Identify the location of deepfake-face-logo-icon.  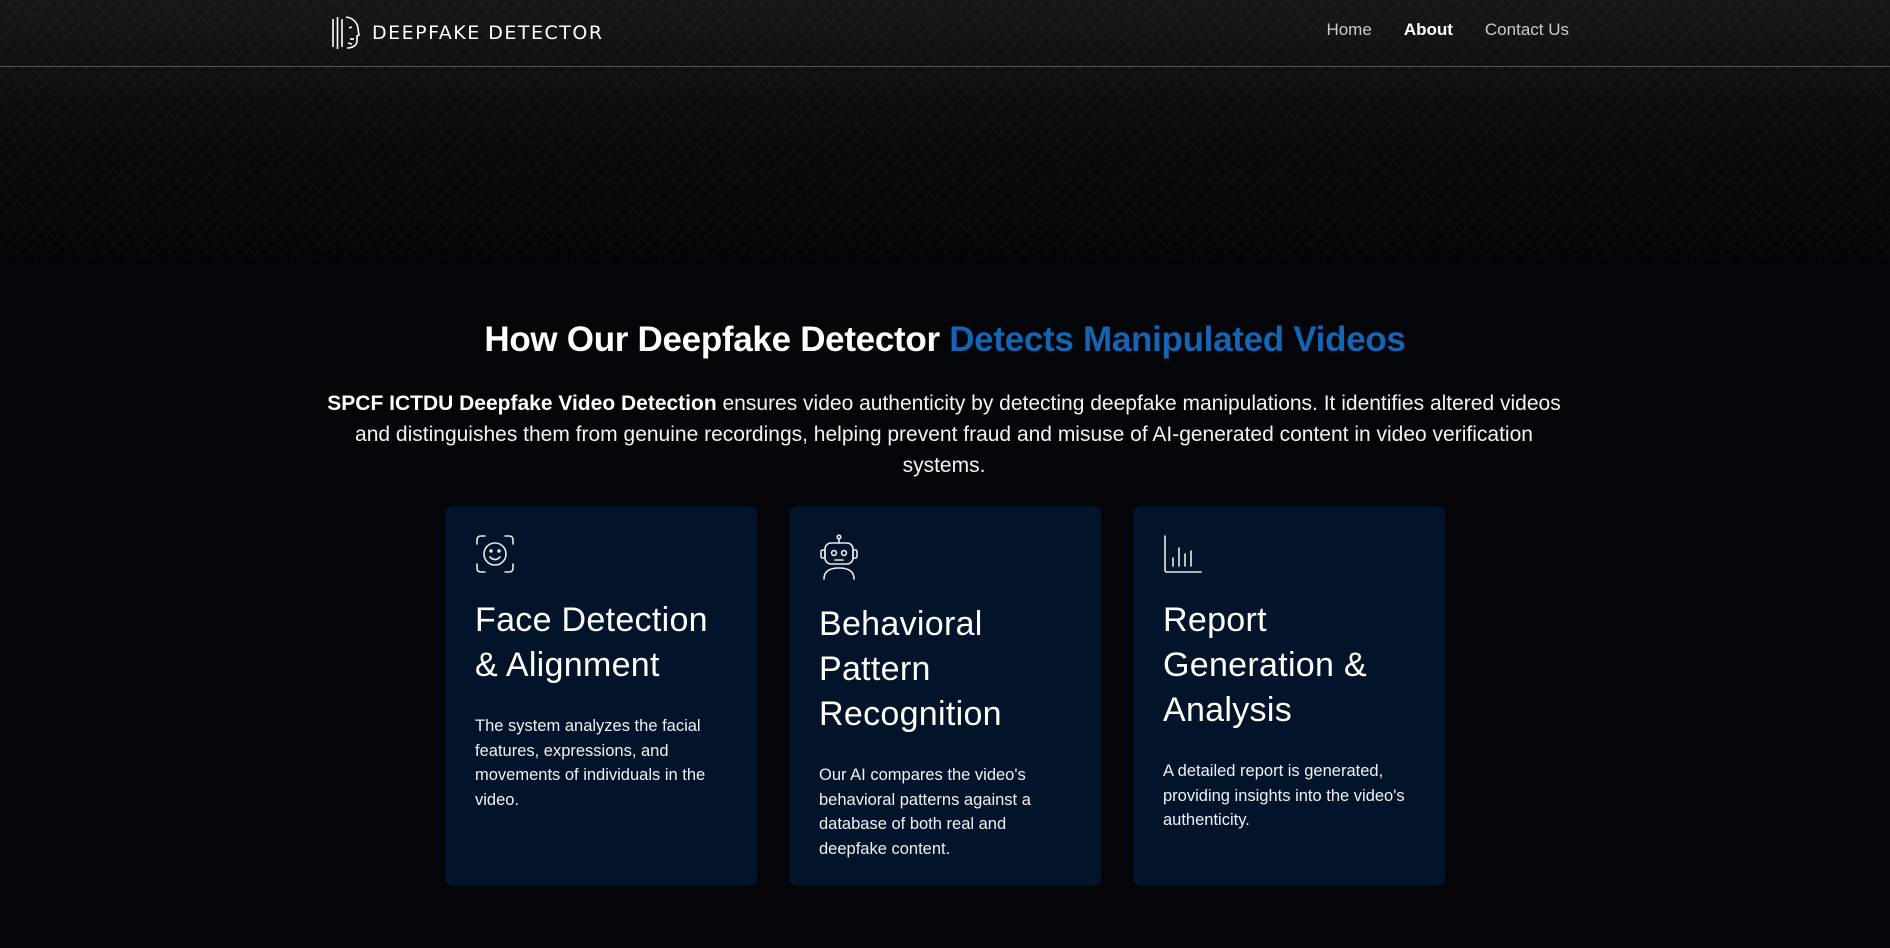
(346, 32).